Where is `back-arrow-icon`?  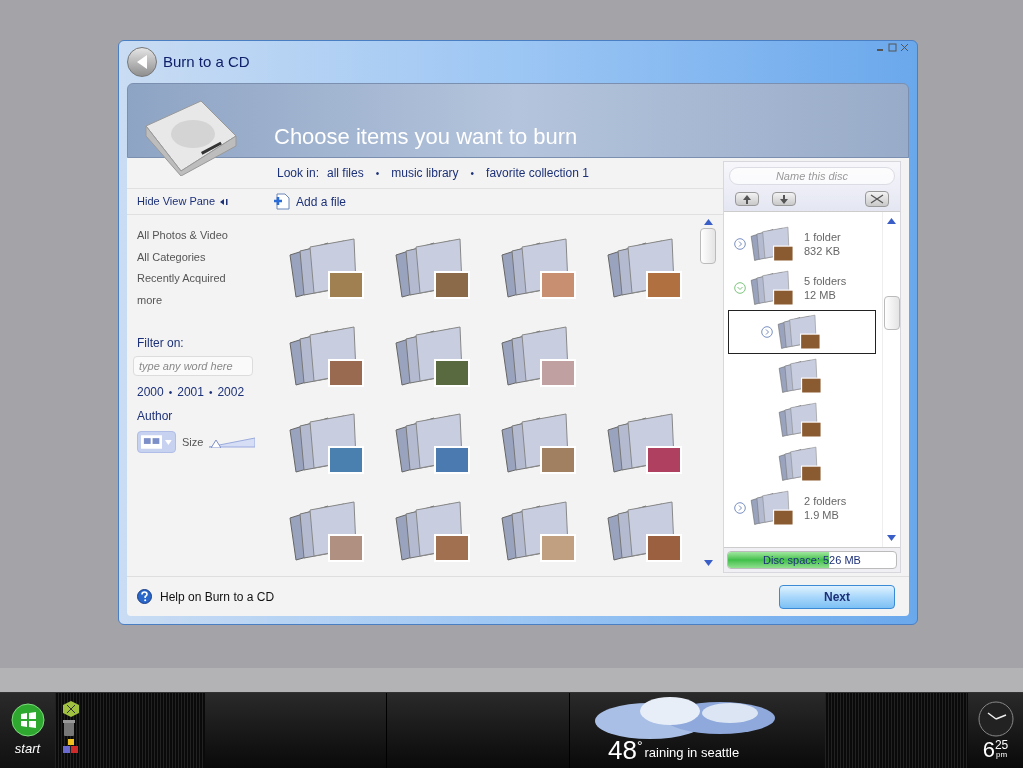 back-arrow-icon is located at coordinates (142, 62).